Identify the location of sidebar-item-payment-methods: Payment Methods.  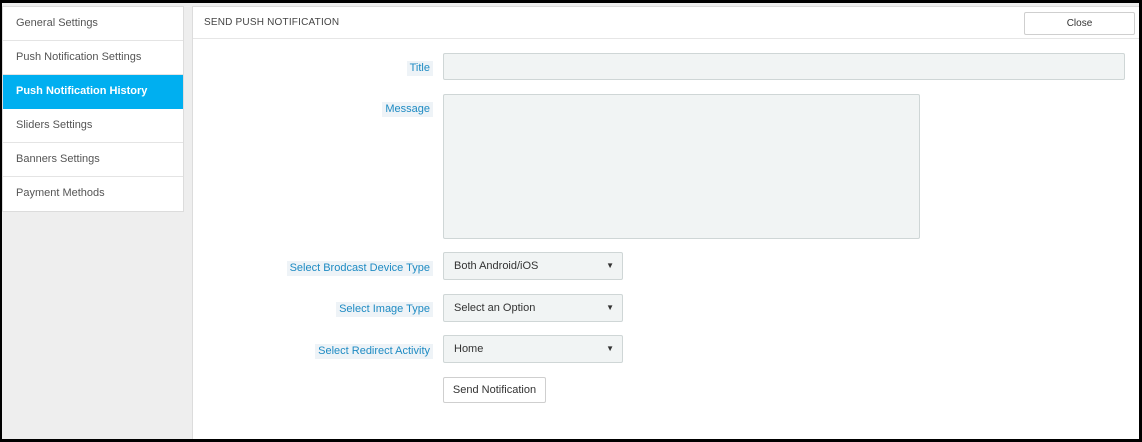
(93, 194).